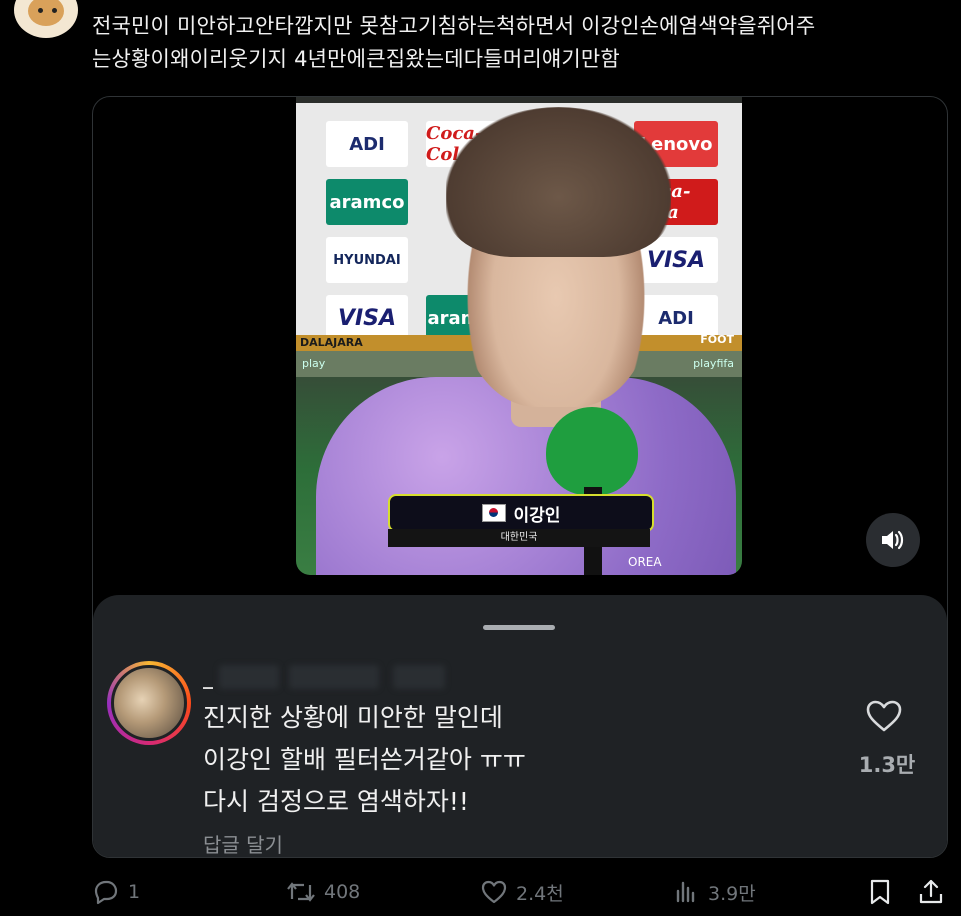  I want to click on sponsor-logo: ADI, so click(367, 144).